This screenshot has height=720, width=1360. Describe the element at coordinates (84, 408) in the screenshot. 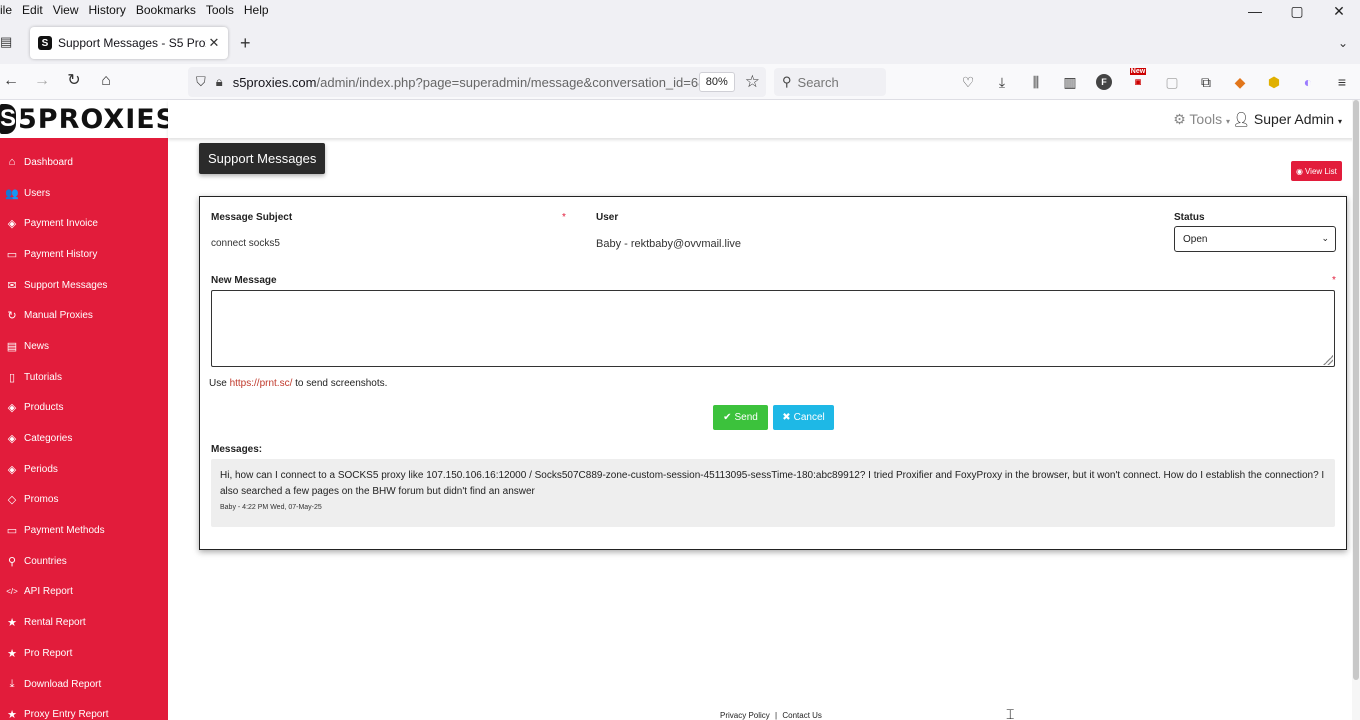

I see `sidebar-item-products: ◈ Products` at that location.